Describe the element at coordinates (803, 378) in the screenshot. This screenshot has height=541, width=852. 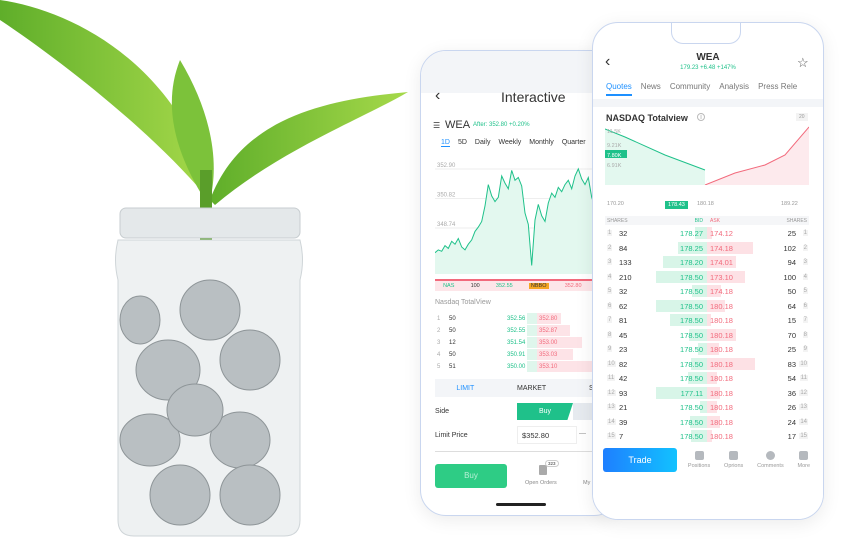
I see `level-right: 11` at that location.